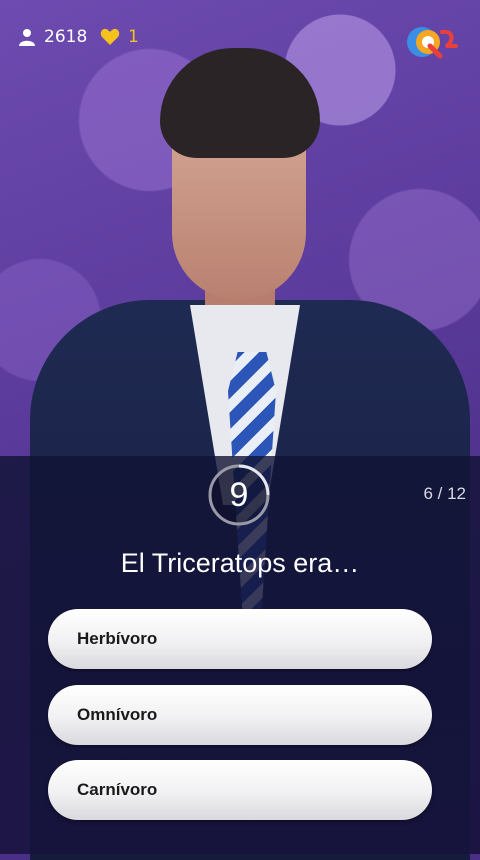 The image size is (480, 860). What do you see at coordinates (239, 494) in the screenshot?
I see `timer-value: 9` at bounding box center [239, 494].